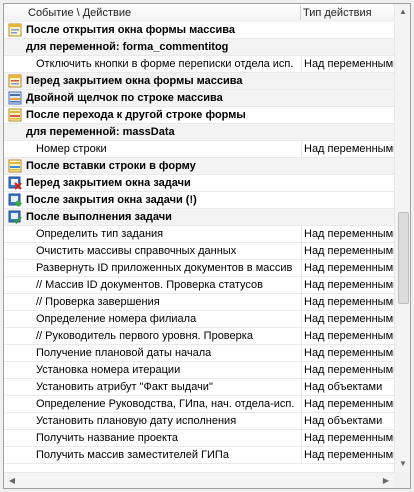 The width and height of the screenshot is (414, 492). I want to click on event-row: После вставки строки в форму, so click(199, 166).